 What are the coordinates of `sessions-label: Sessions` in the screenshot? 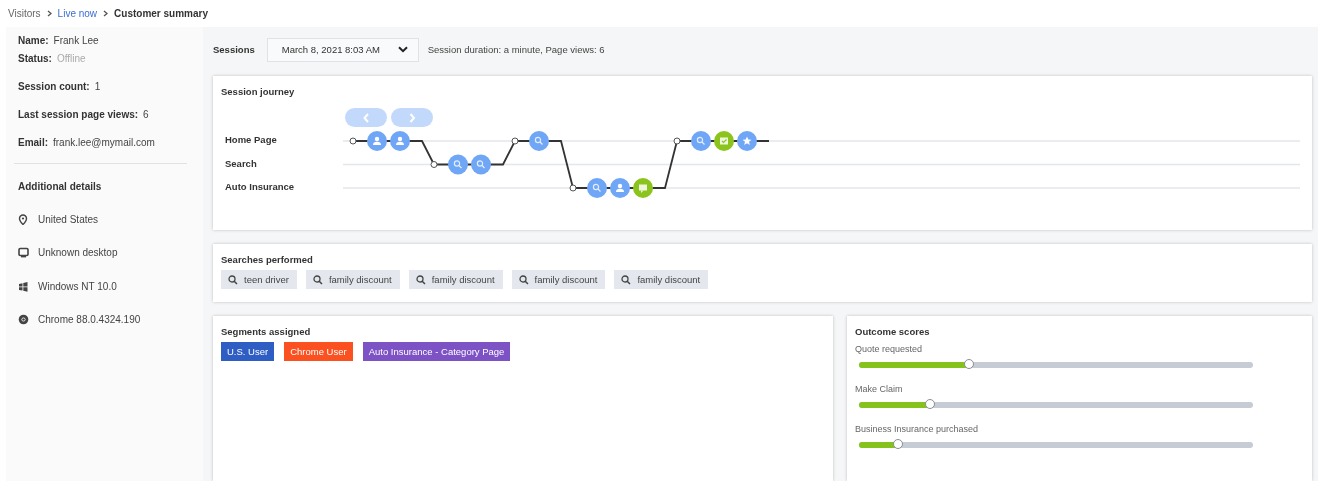 It's located at (234, 49).